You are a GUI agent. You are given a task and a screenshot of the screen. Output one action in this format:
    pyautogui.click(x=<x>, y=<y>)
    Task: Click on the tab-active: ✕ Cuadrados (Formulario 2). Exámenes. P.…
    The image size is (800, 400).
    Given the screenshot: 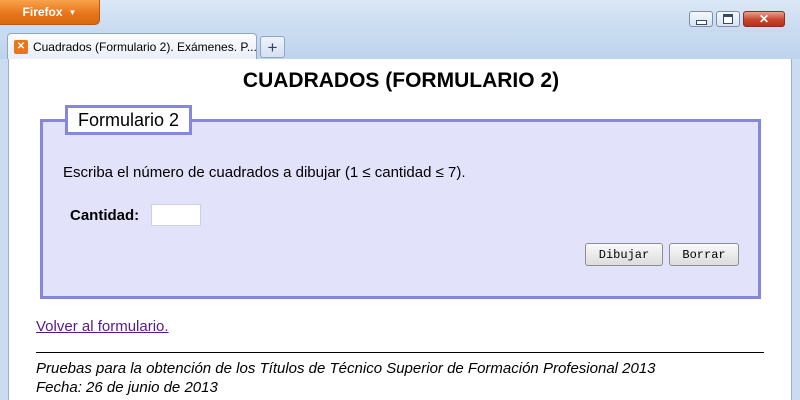 What is the action you would take?
    pyautogui.click(x=132, y=46)
    